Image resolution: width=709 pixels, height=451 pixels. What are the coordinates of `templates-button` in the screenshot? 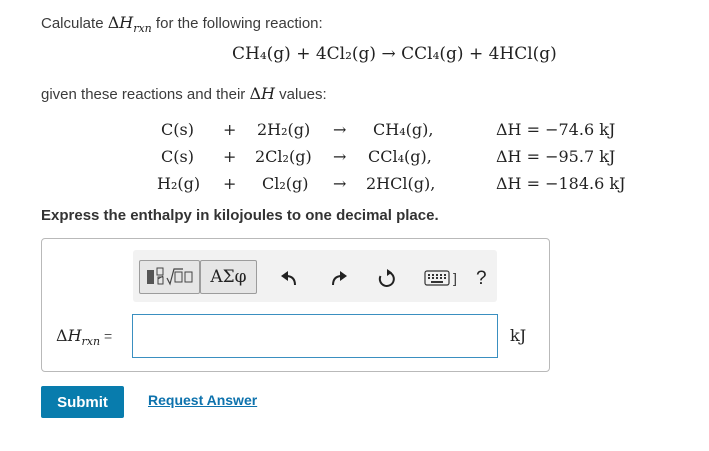 It's located at (169, 277).